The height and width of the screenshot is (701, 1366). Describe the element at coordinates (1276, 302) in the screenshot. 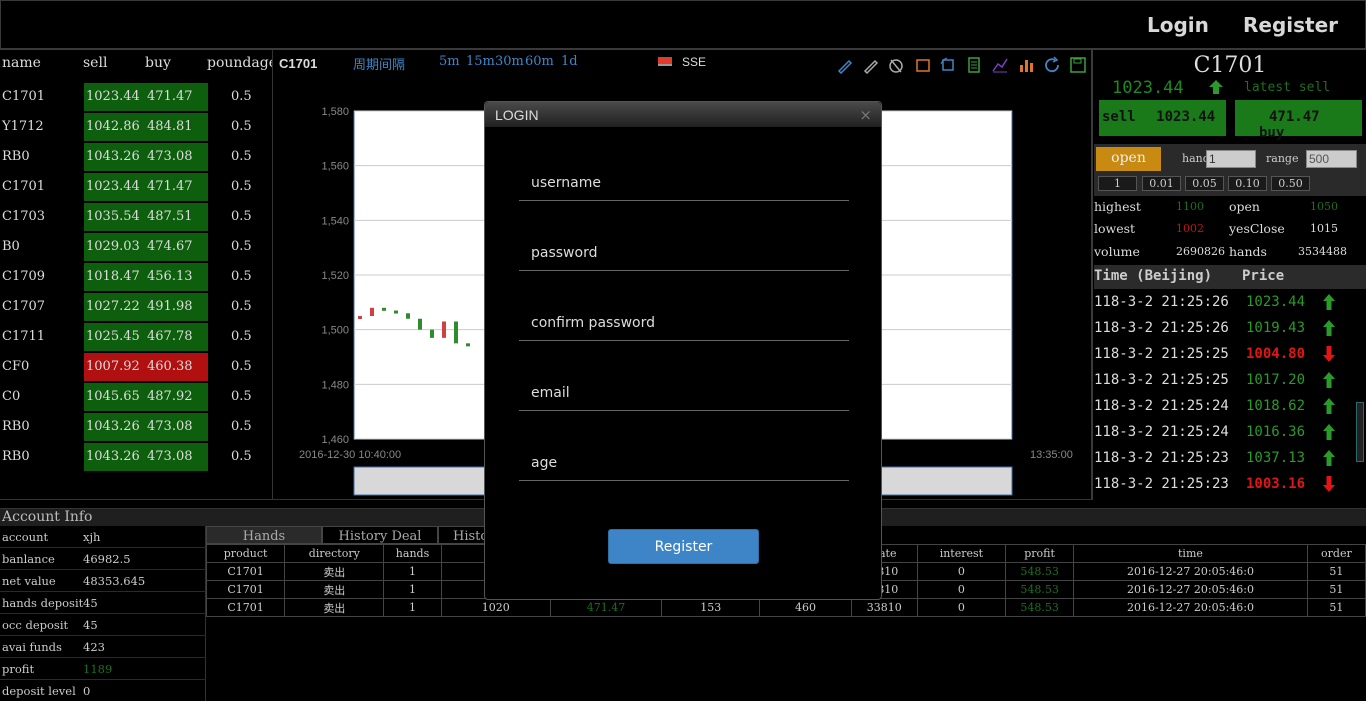

I see `tick-price: 1023.44` at that location.